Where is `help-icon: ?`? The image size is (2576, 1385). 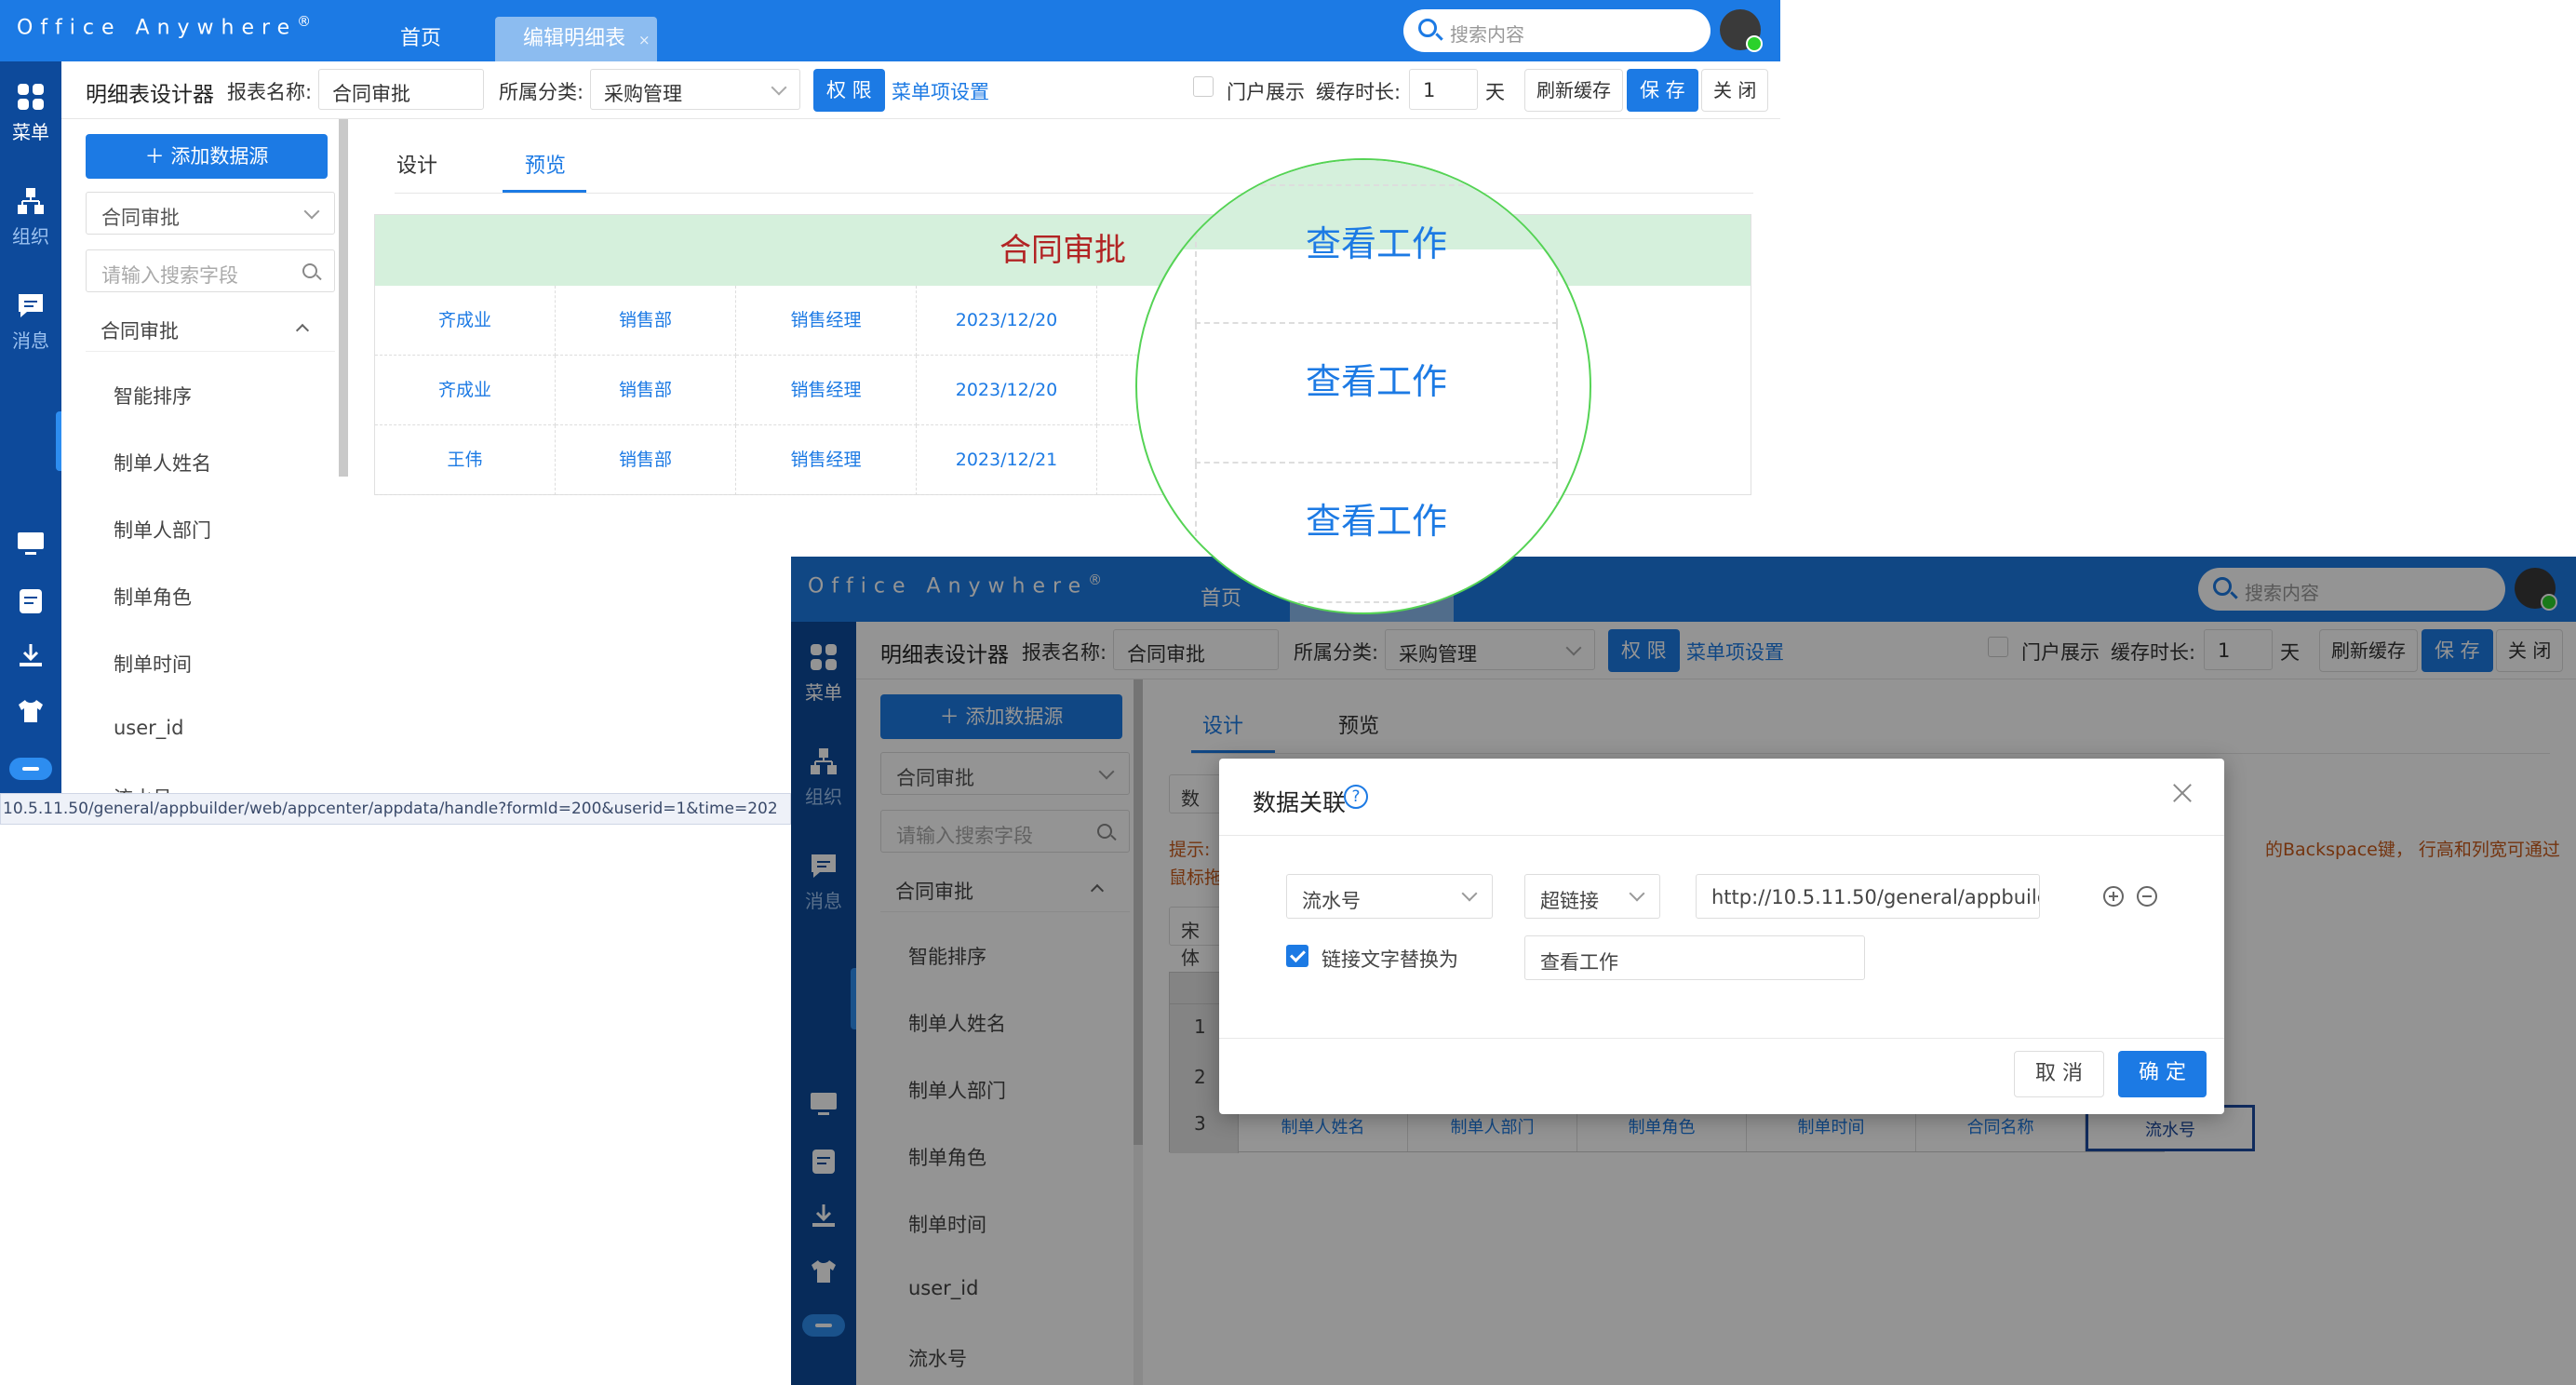
help-icon: ? is located at coordinates (1356, 797).